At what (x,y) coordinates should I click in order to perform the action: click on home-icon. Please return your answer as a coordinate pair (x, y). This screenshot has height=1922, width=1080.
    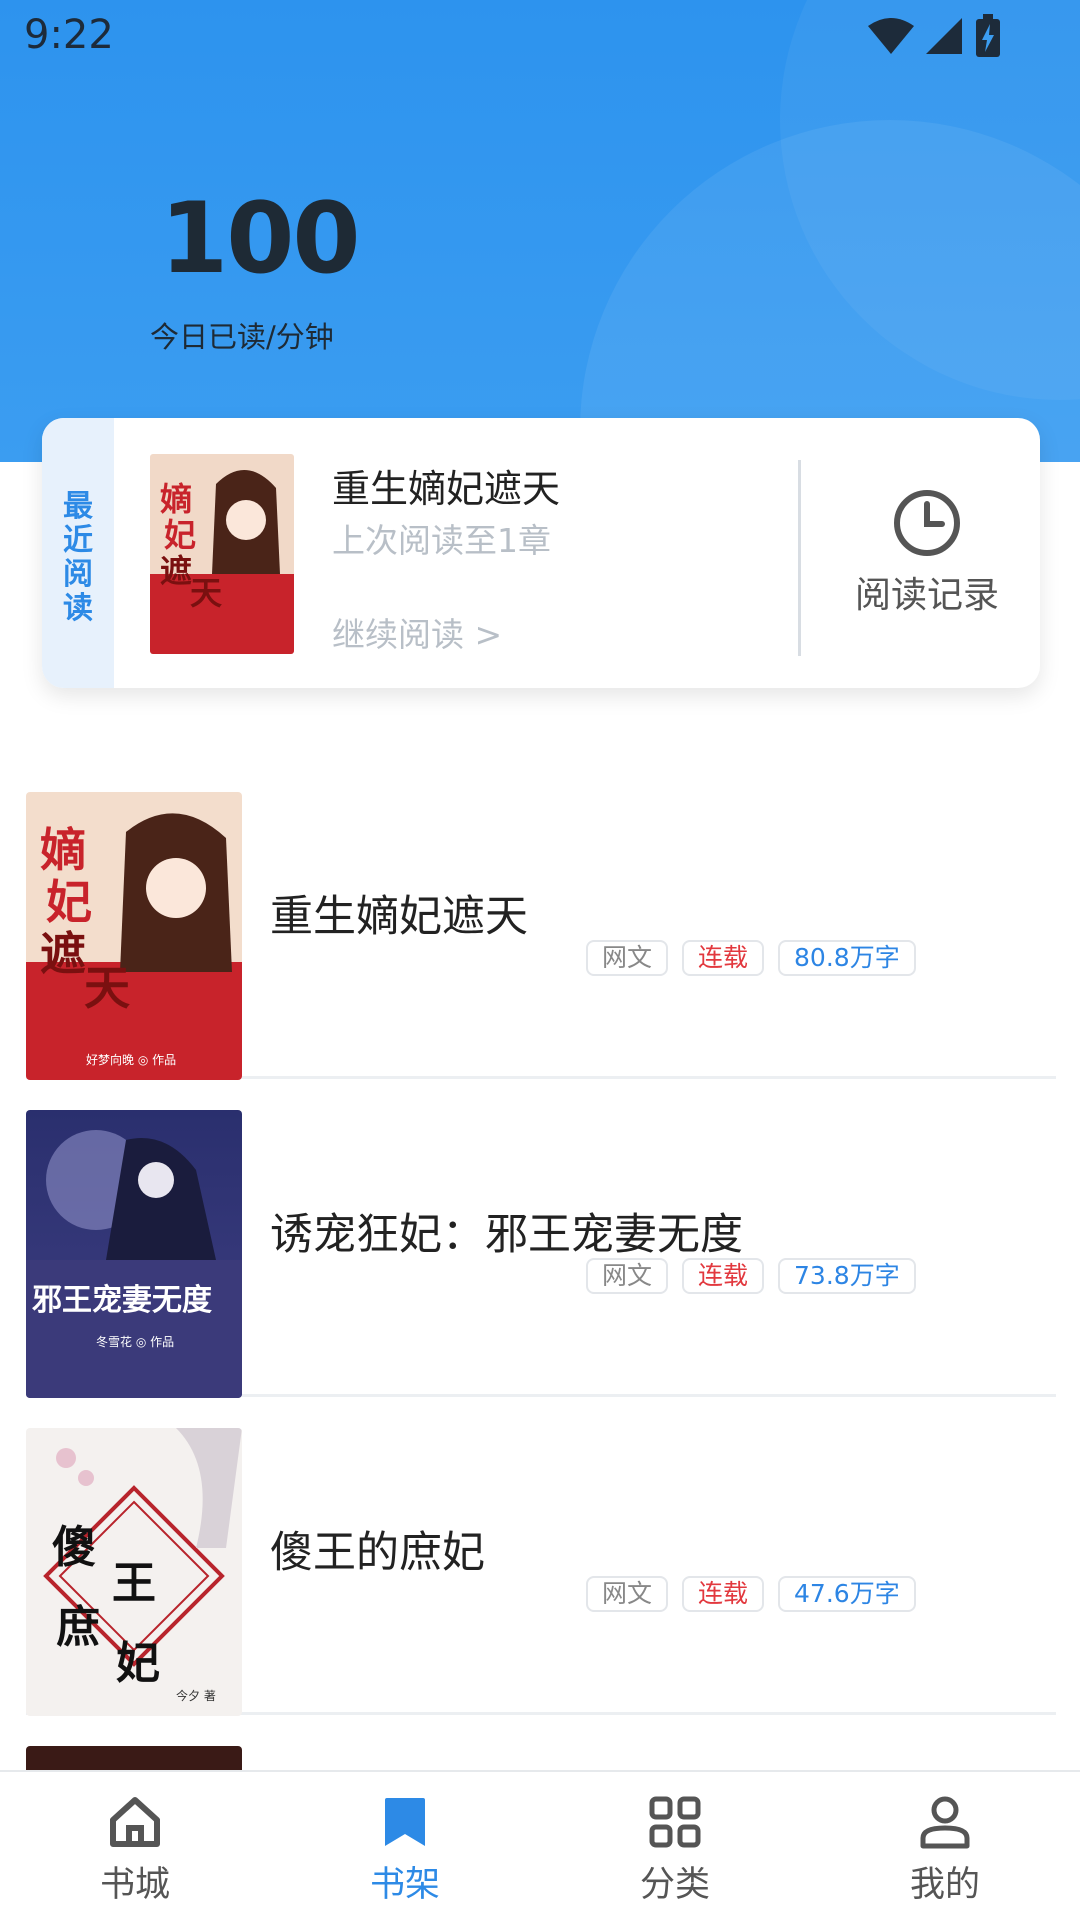
    Looking at the image, I should click on (135, 1822).